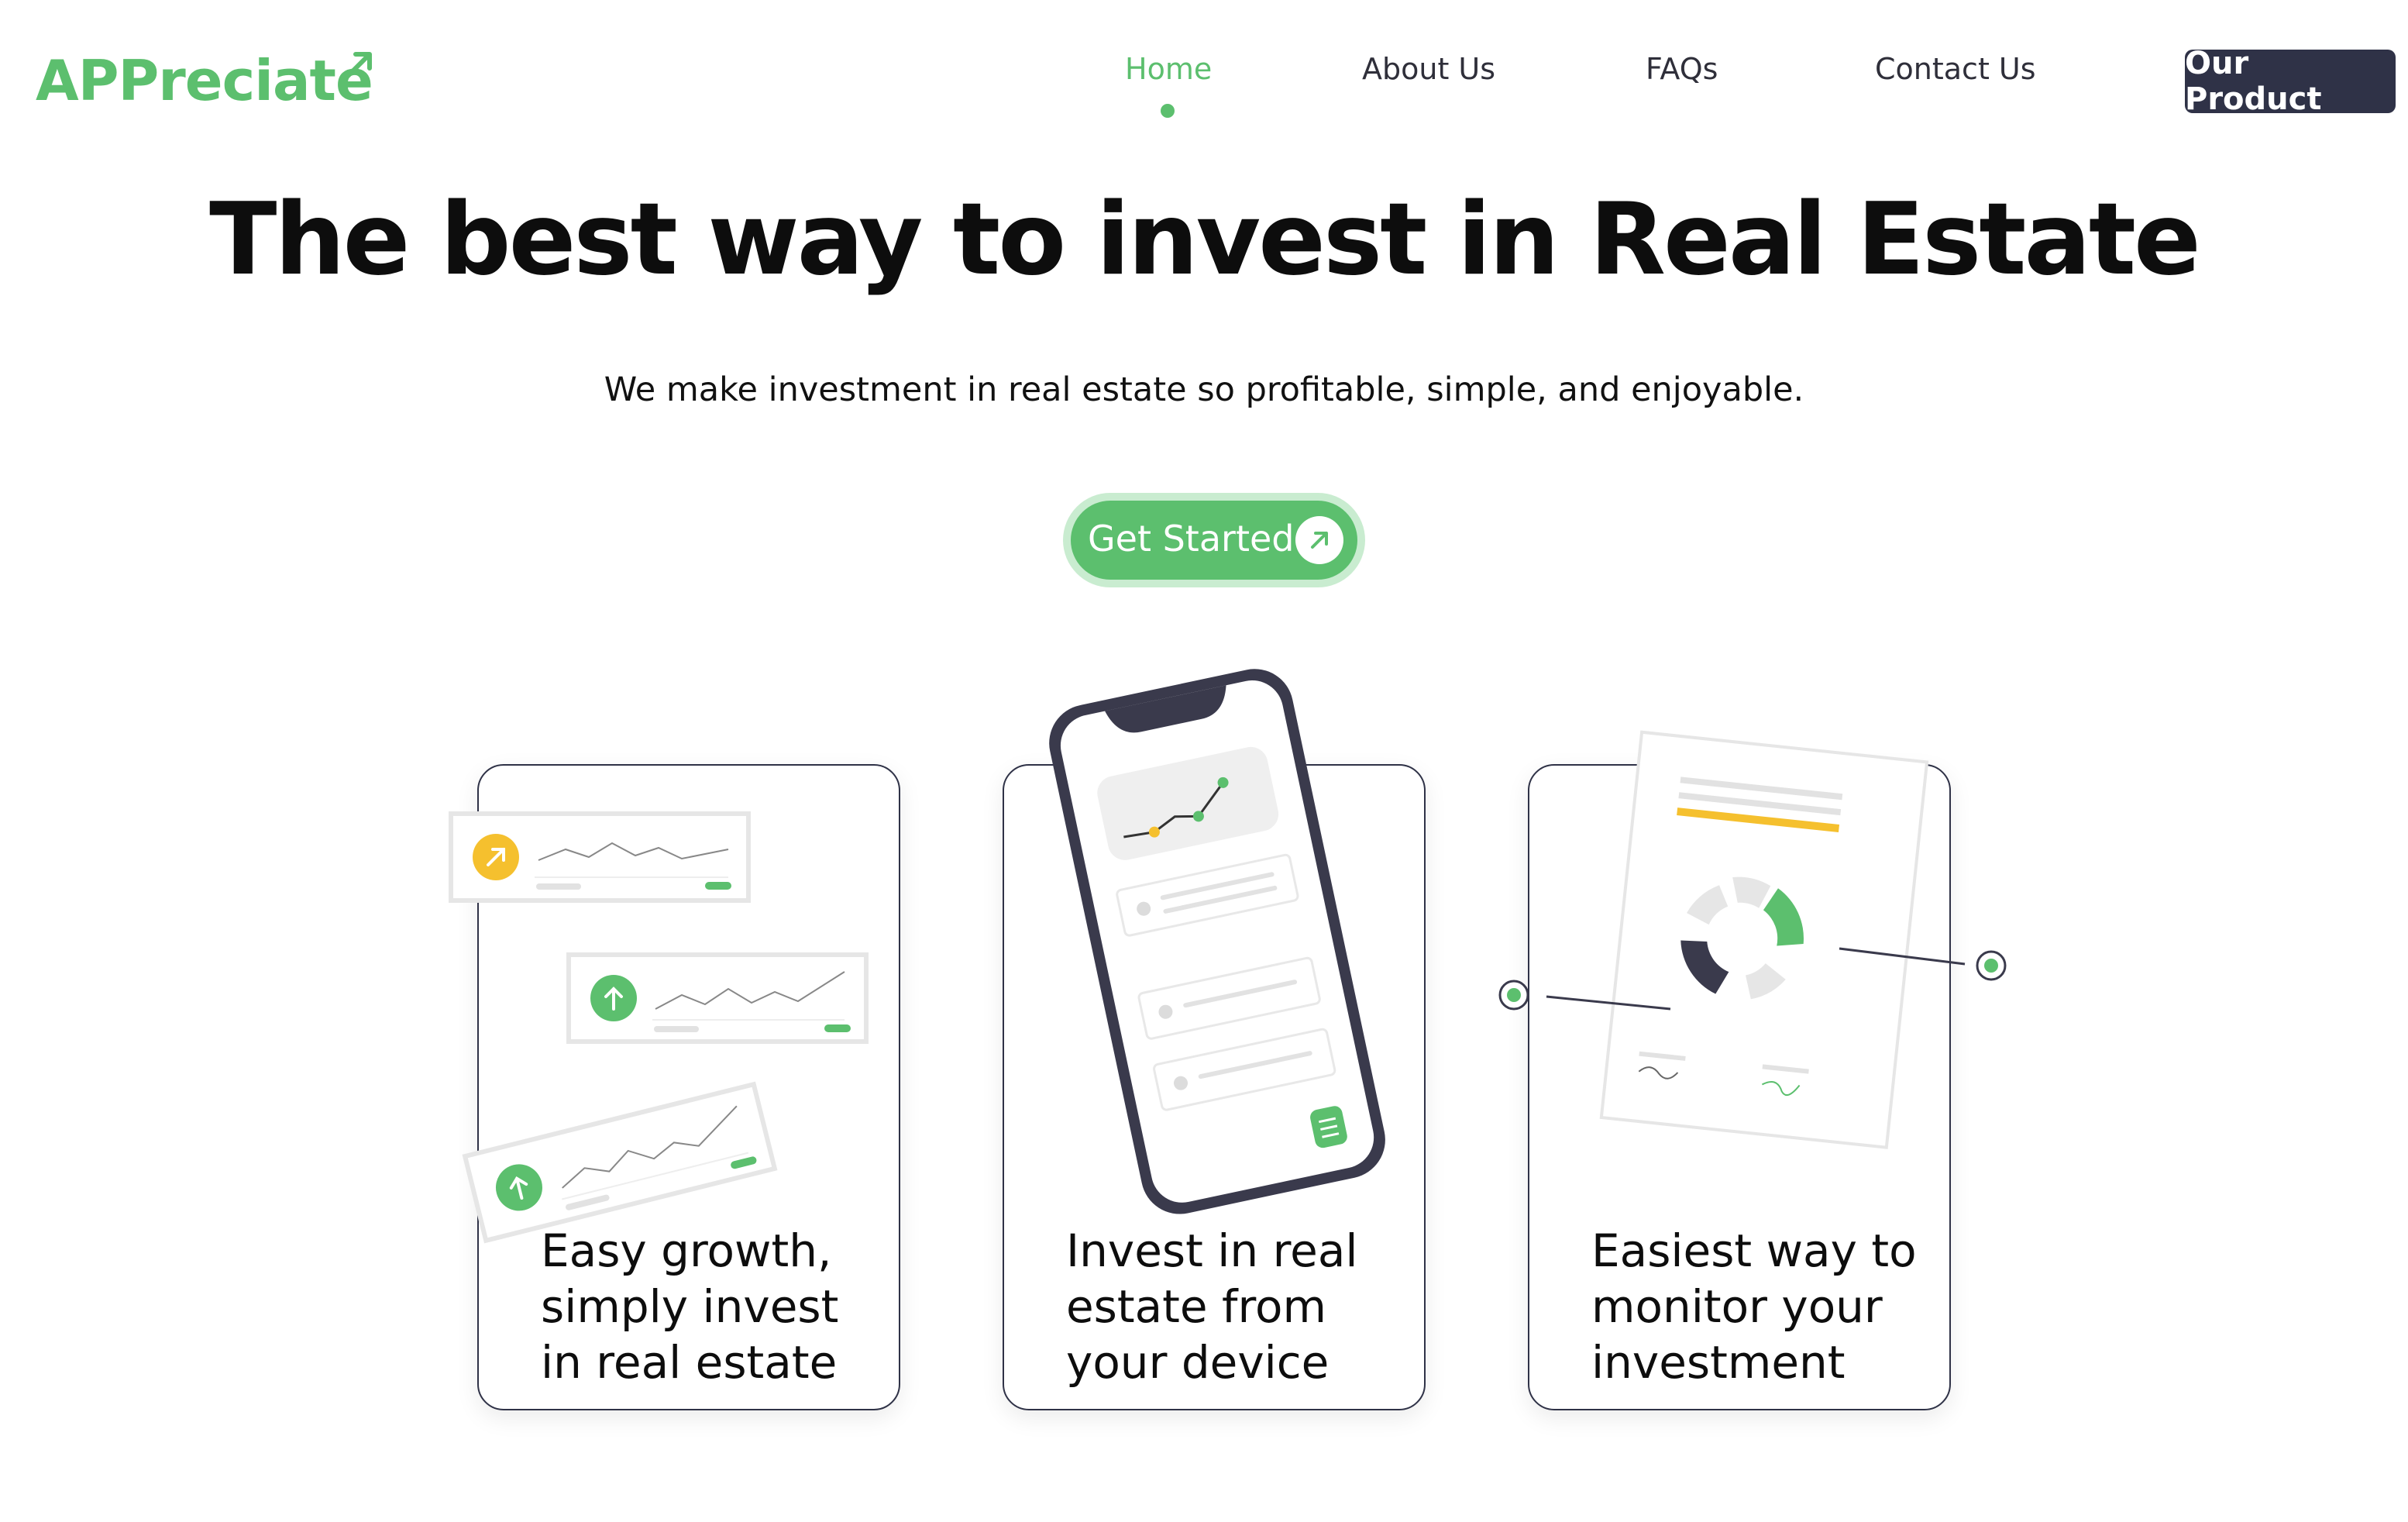 The image size is (2408, 1522). I want to click on nav-home: Home, so click(1168, 69).